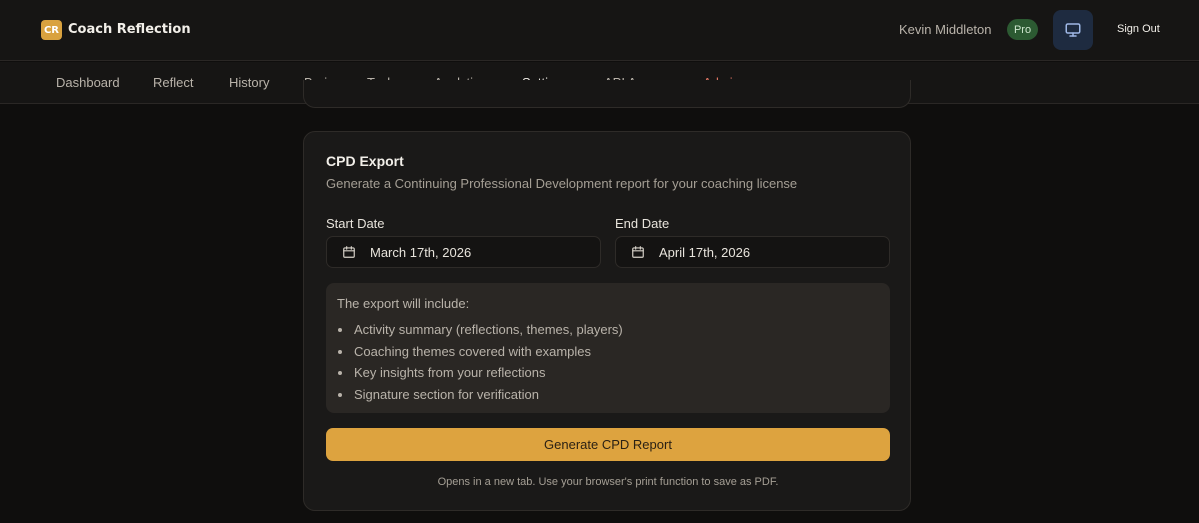 This screenshot has width=1199, height=523. What do you see at coordinates (129, 29) in the screenshot?
I see `app-title: Coach Reflection` at bounding box center [129, 29].